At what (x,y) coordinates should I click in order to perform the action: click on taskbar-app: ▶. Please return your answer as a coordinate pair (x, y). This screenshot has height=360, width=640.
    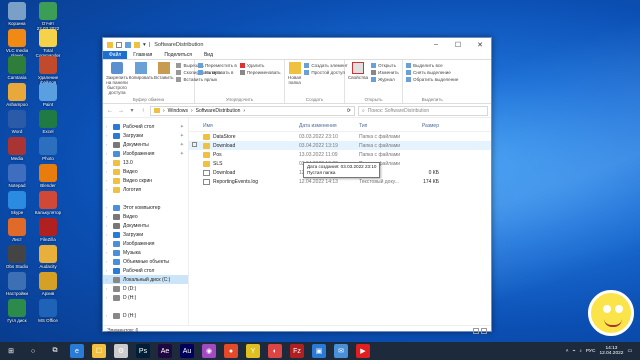
    Looking at the image, I should click on (363, 351).